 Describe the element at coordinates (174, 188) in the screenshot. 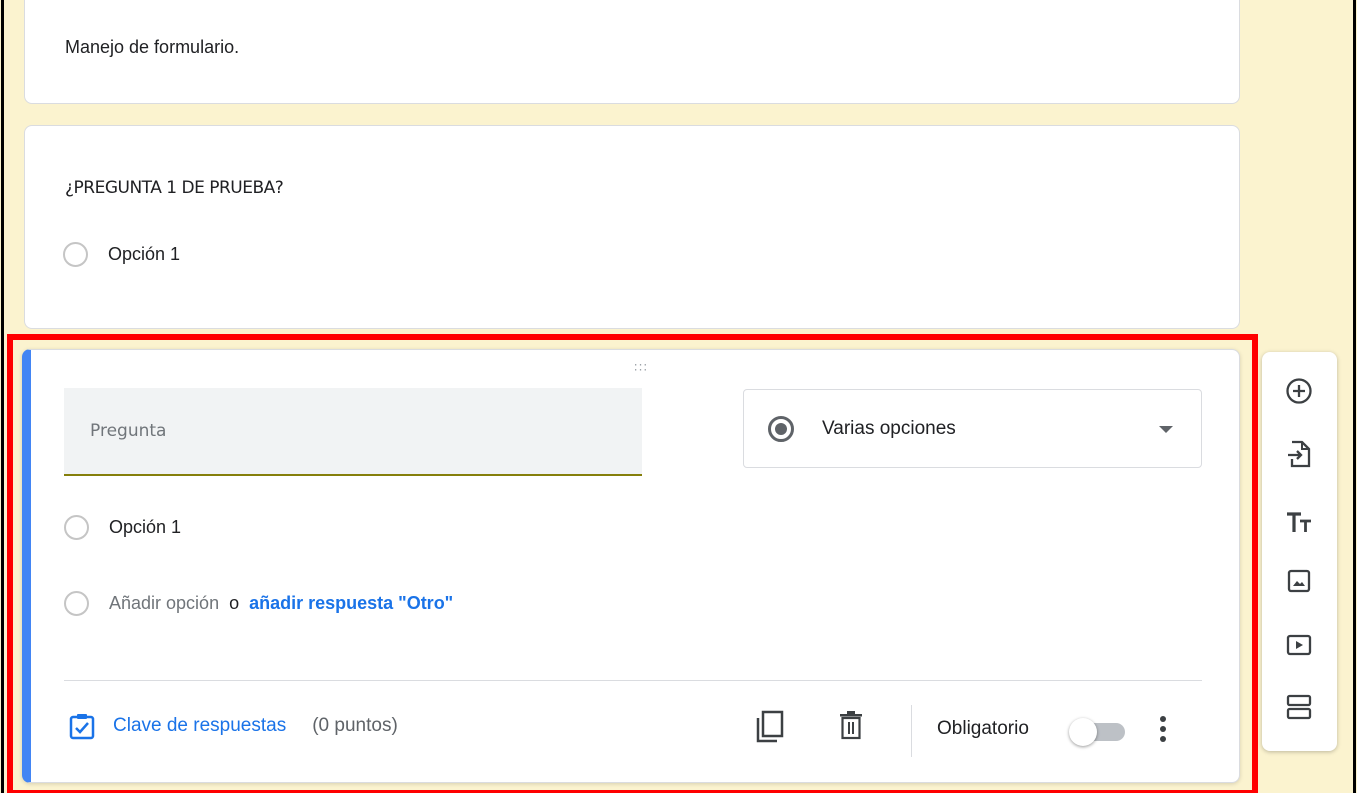

I see `question-title: ¿PREGUNTA 1 DE PRUEBA?` at that location.